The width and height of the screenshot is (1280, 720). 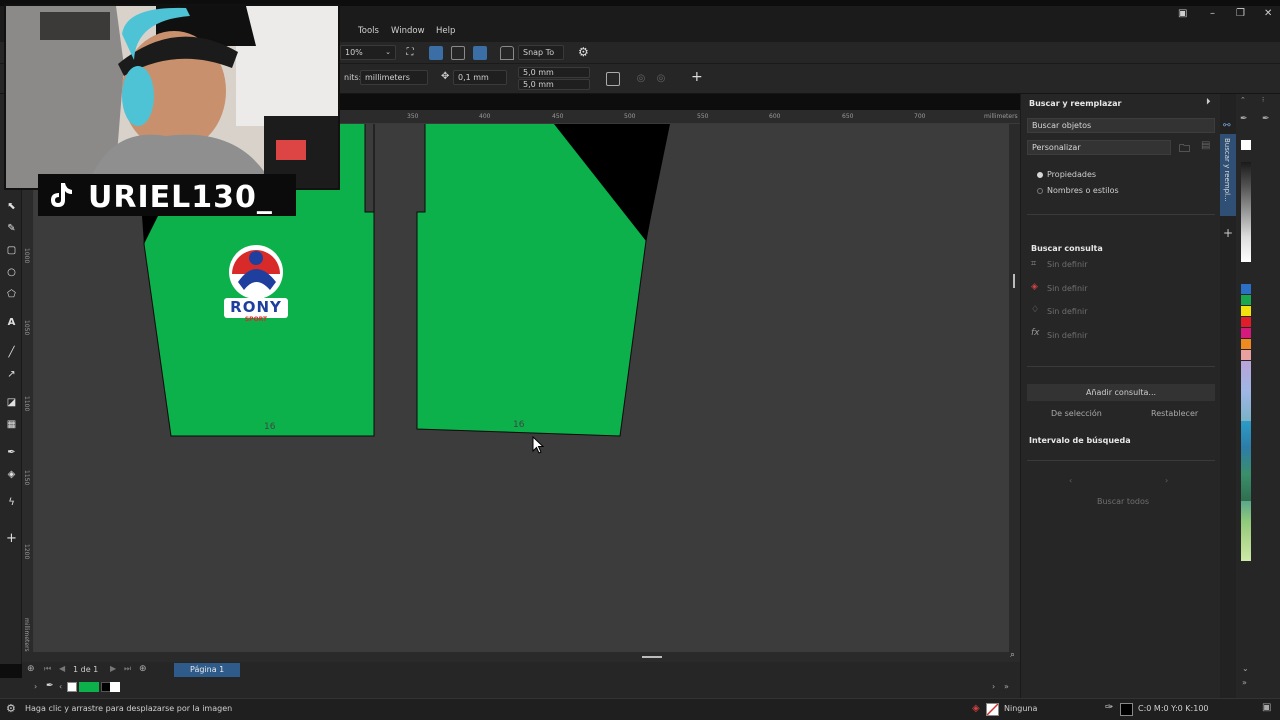 What do you see at coordinates (127, 669) in the screenshot?
I see `last-page-icon: ⏭` at bounding box center [127, 669].